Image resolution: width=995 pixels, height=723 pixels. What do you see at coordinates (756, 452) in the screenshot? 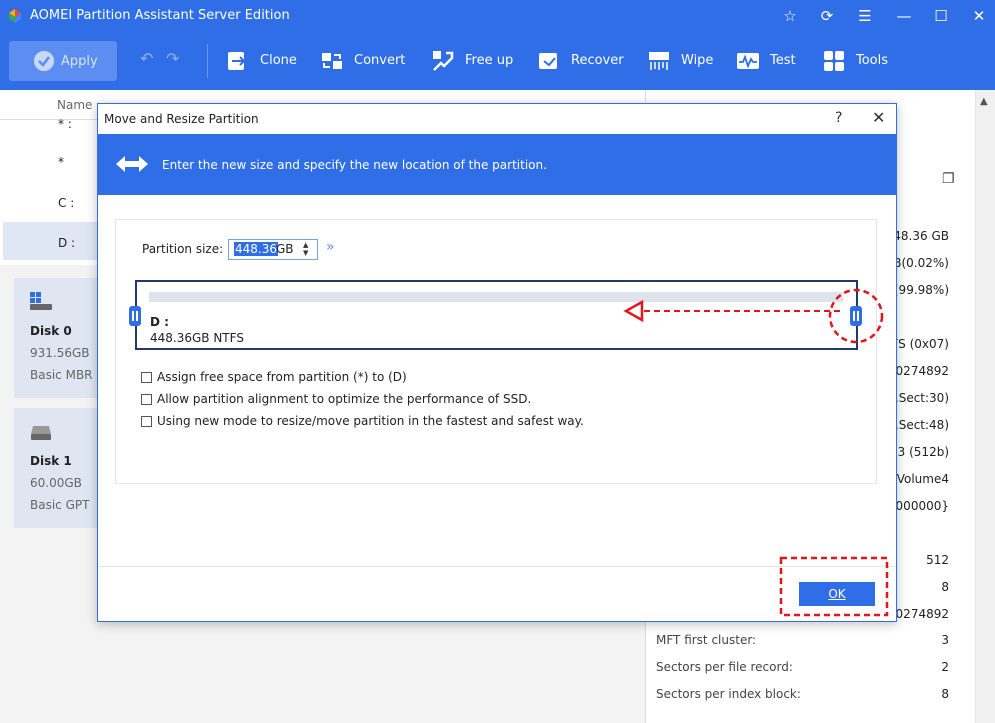
I see `annotation-overlay` at bounding box center [756, 452].